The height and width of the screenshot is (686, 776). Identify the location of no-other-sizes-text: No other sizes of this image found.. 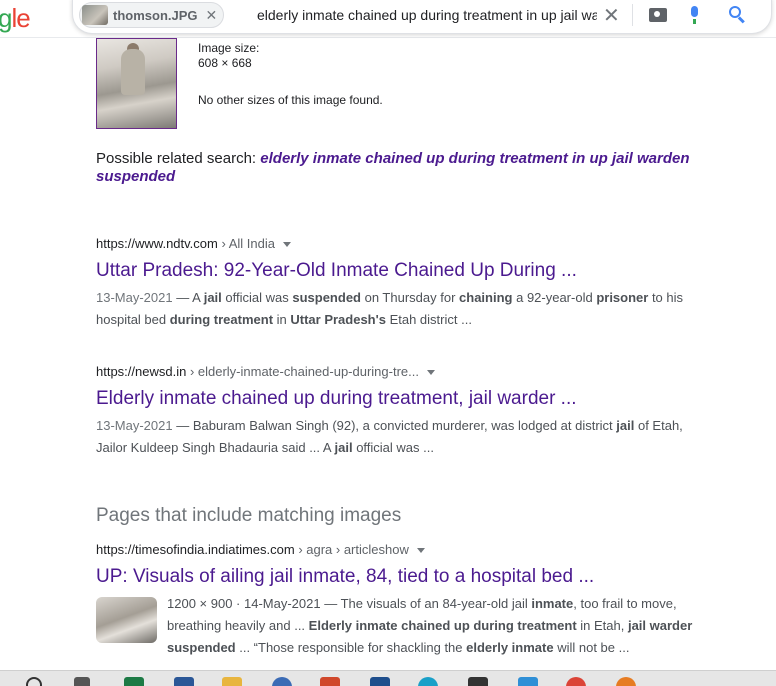
(290, 100).